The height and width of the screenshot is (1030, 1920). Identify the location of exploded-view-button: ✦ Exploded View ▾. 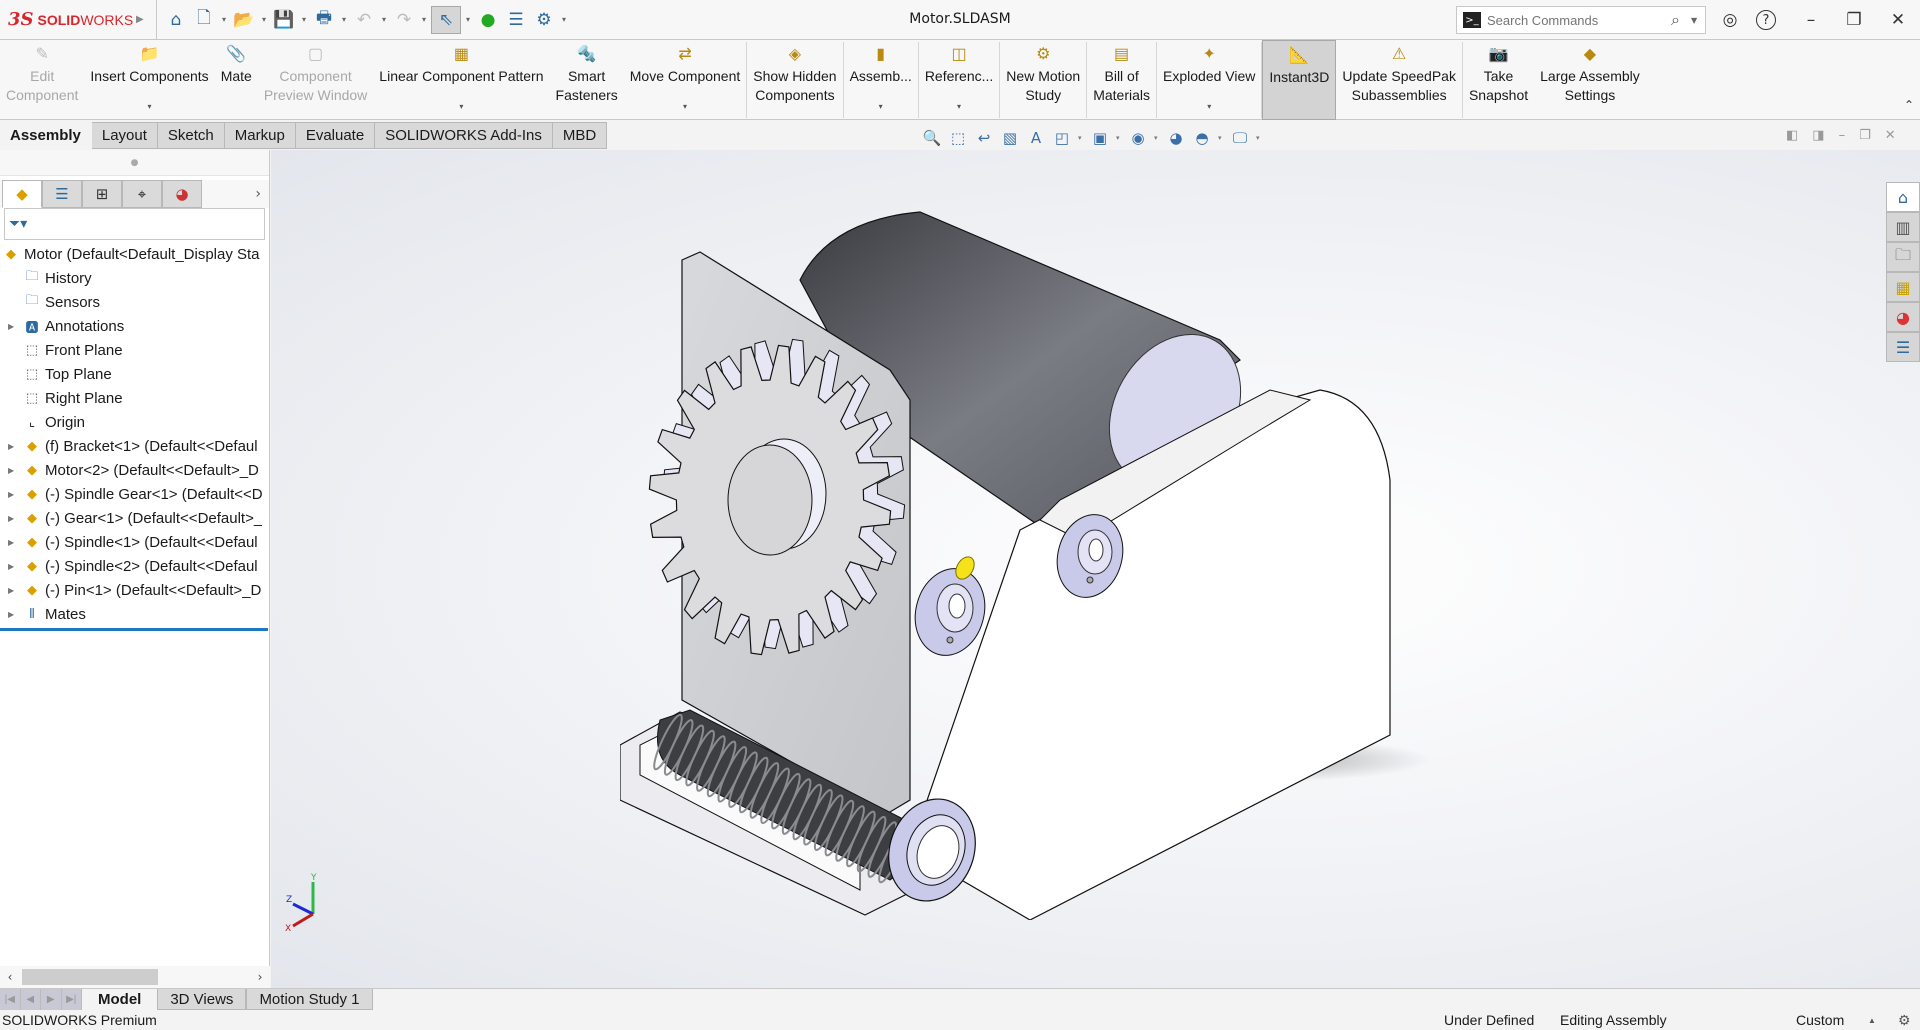
(1209, 80).